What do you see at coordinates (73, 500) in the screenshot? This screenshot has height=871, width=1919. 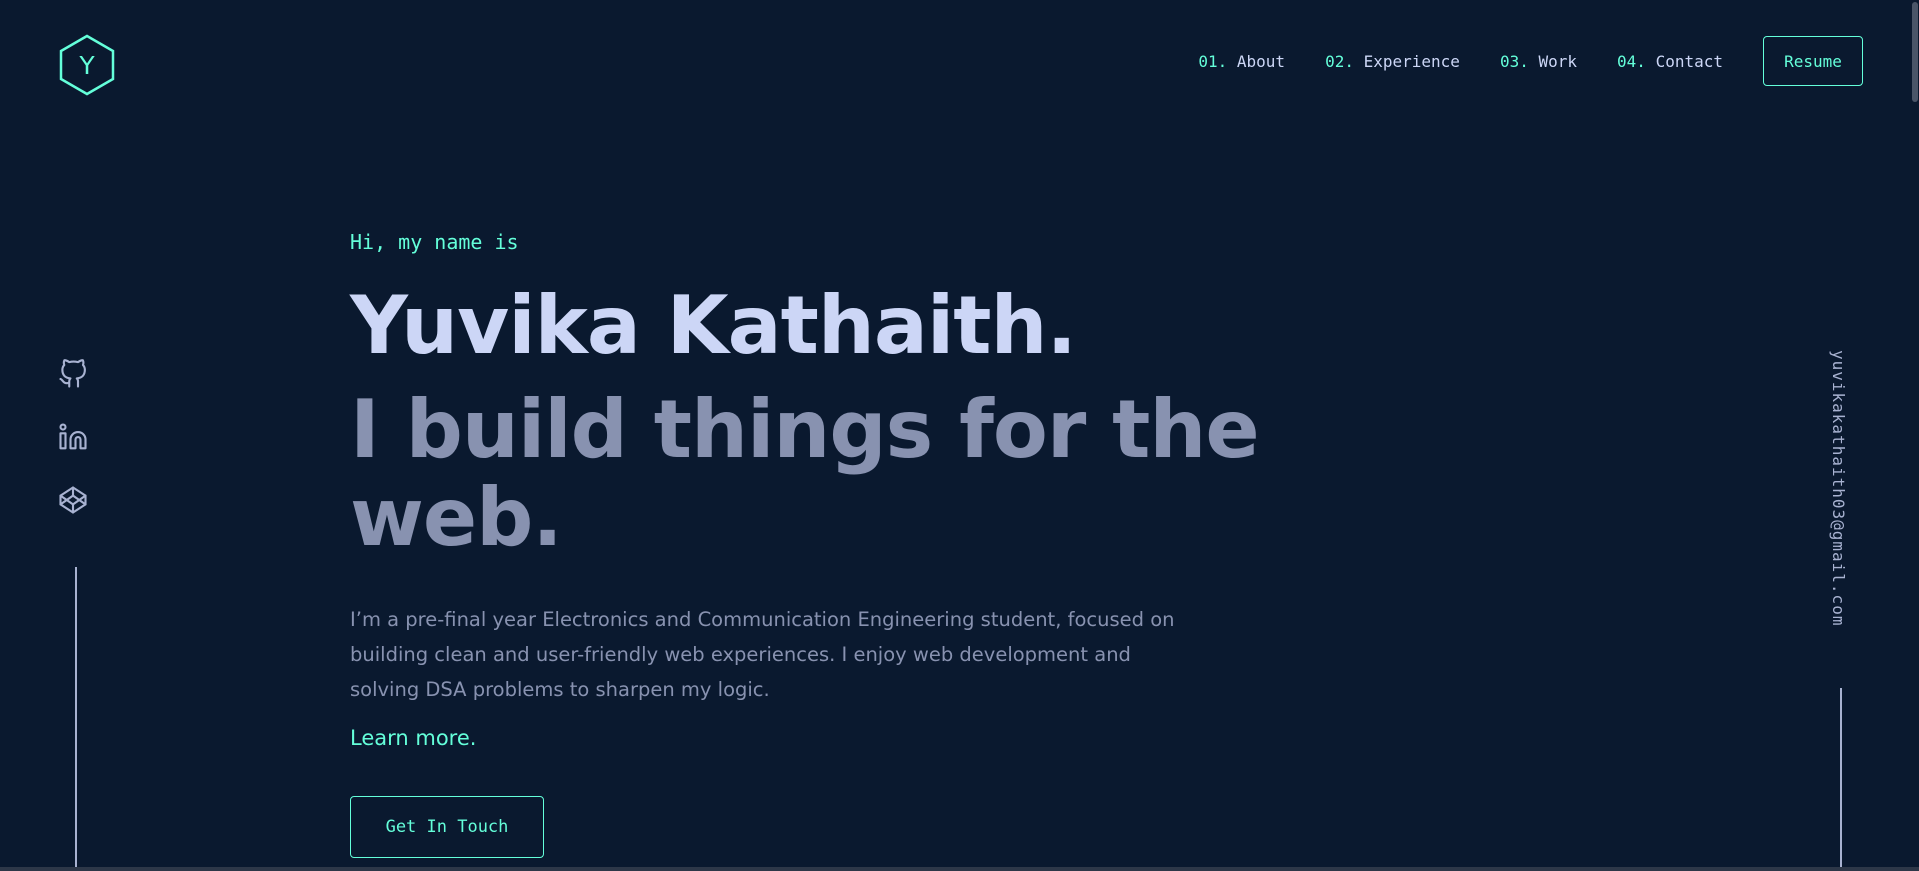 I see `codepen-icon` at bounding box center [73, 500].